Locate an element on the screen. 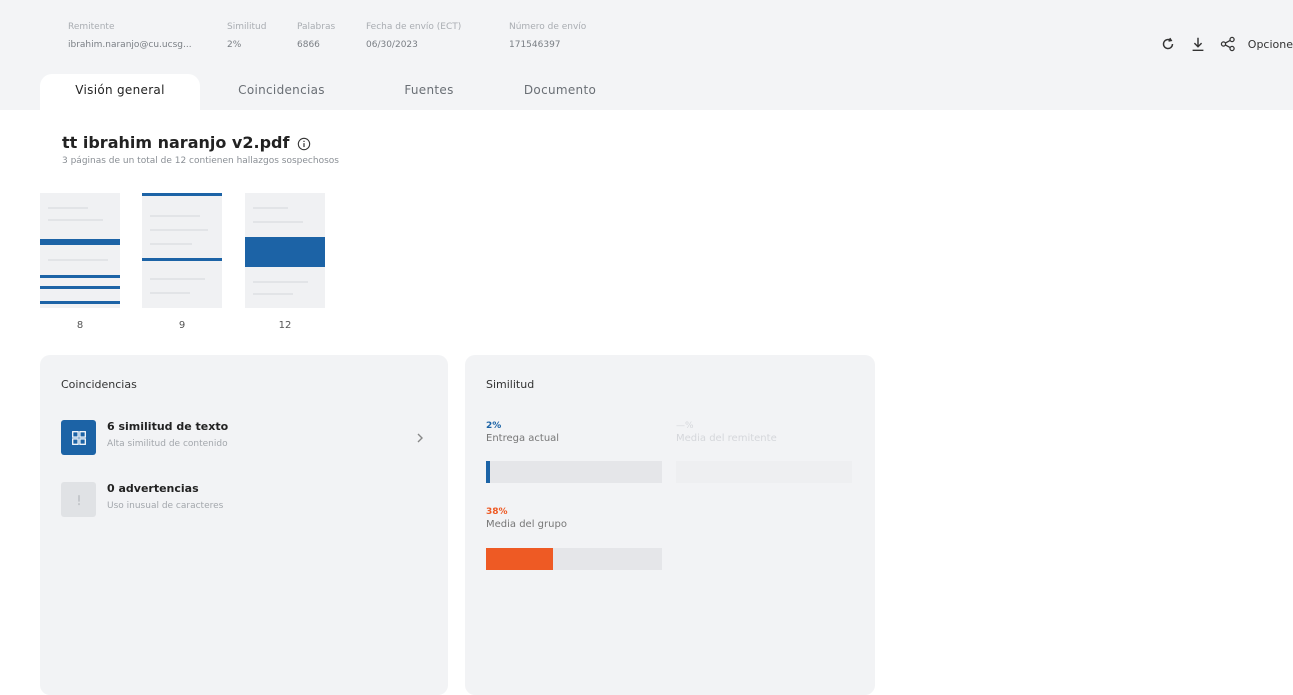 The height and width of the screenshot is (695, 1293). tab-overview: Visión general is located at coordinates (120, 92).